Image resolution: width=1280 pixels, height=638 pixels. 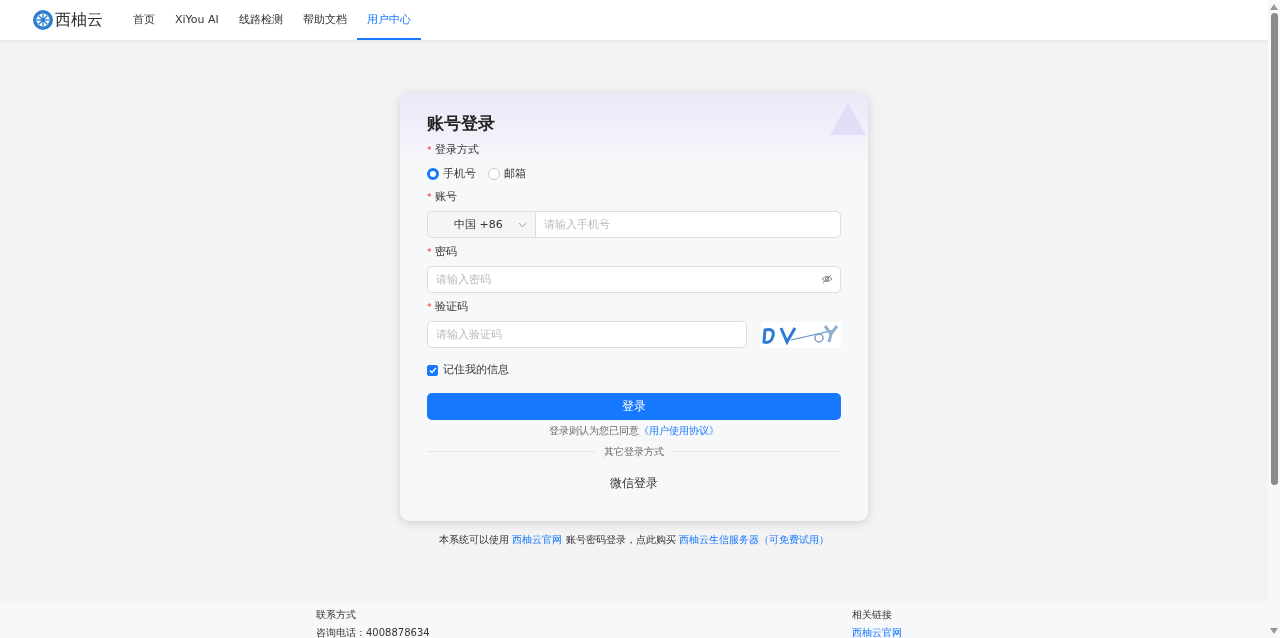 I want to click on checkbox-label: 记住我的信息, so click(x=476, y=370).